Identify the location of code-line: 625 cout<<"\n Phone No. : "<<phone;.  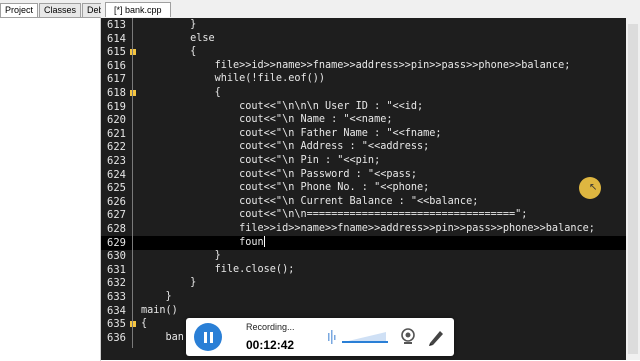
(363, 188).